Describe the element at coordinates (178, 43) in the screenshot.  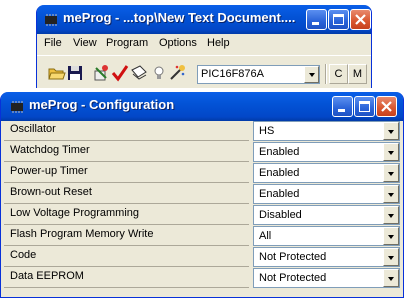
I see `menu-options: Options` at that location.